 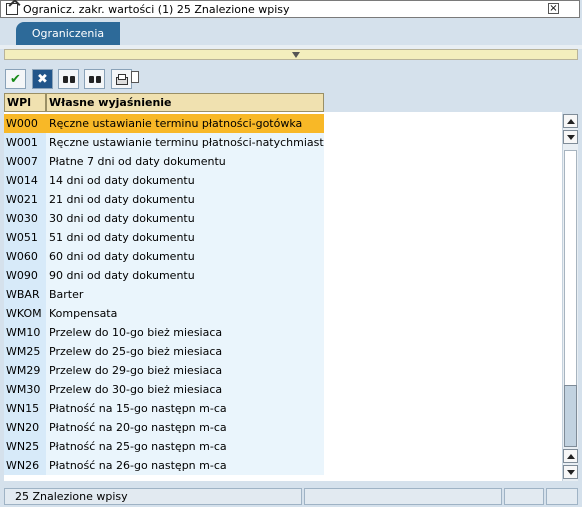 What do you see at coordinates (296, 55) in the screenshot?
I see `collapse-arrow-icon` at bounding box center [296, 55].